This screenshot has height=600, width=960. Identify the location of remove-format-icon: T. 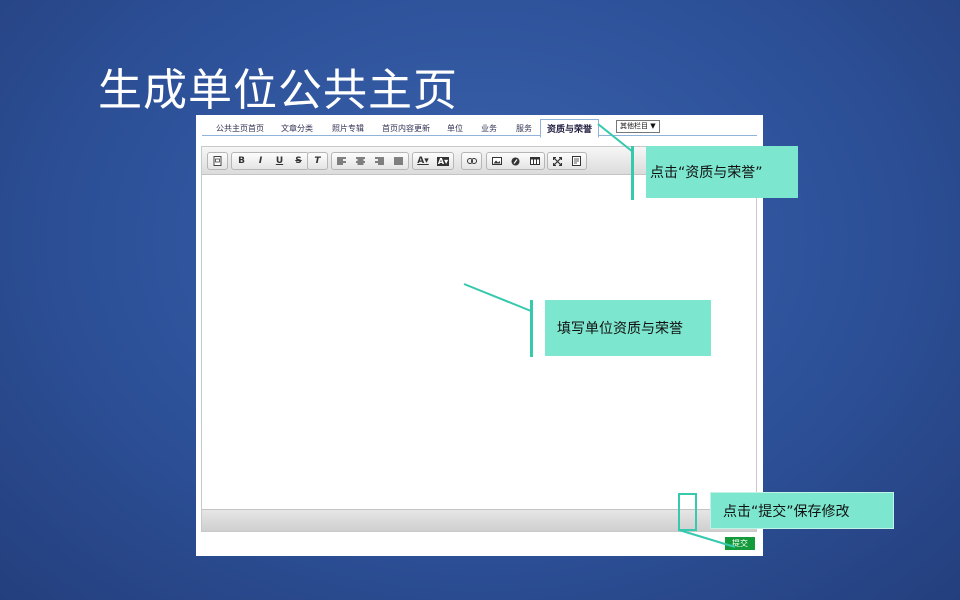
(317, 161).